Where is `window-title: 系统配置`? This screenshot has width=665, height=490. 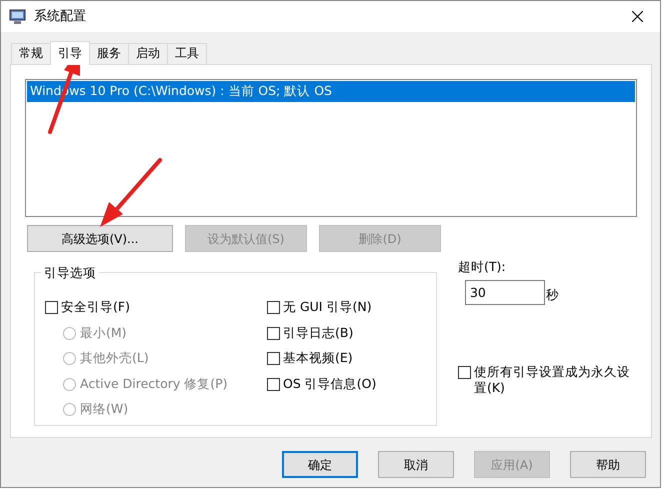 window-title: 系统配置 is located at coordinates (60, 17).